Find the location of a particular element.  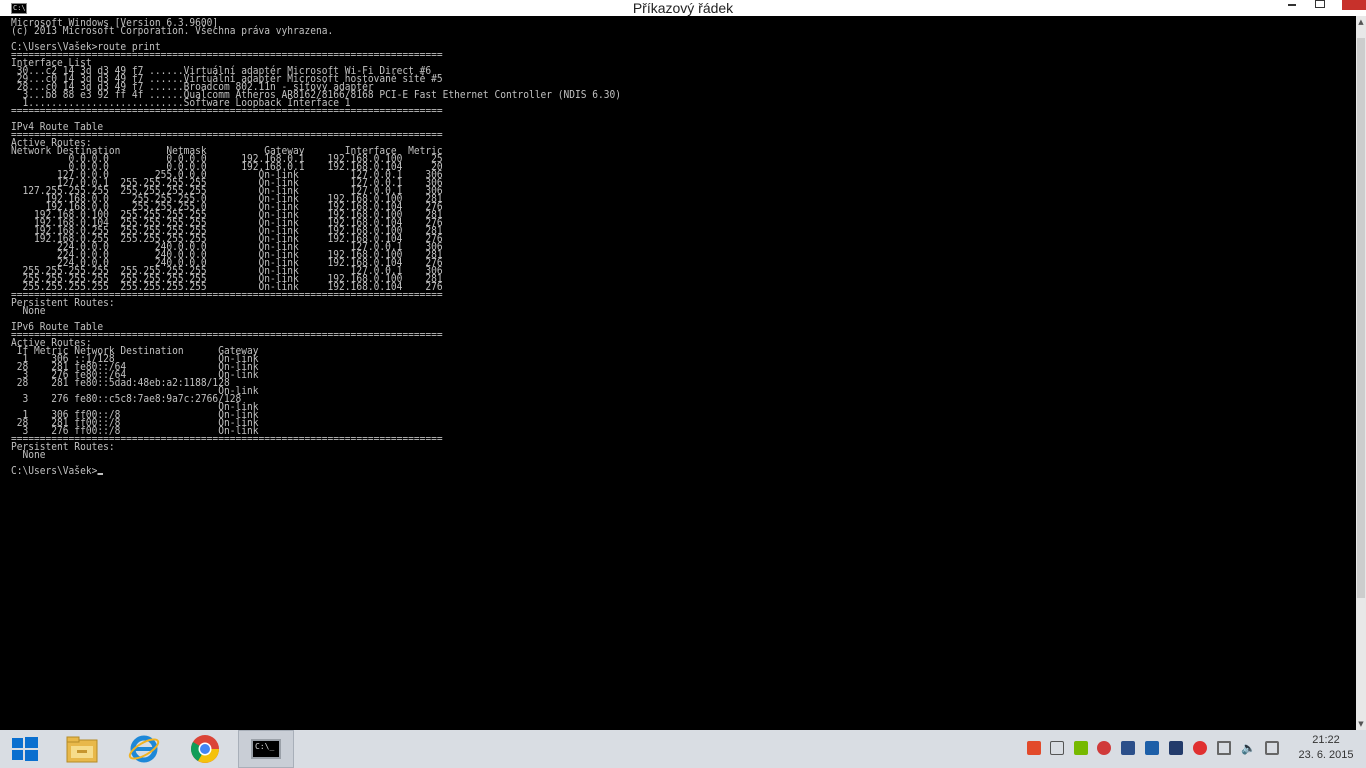

scroll-down-arrow-icon: ▼ is located at coordinates (1361, 724).